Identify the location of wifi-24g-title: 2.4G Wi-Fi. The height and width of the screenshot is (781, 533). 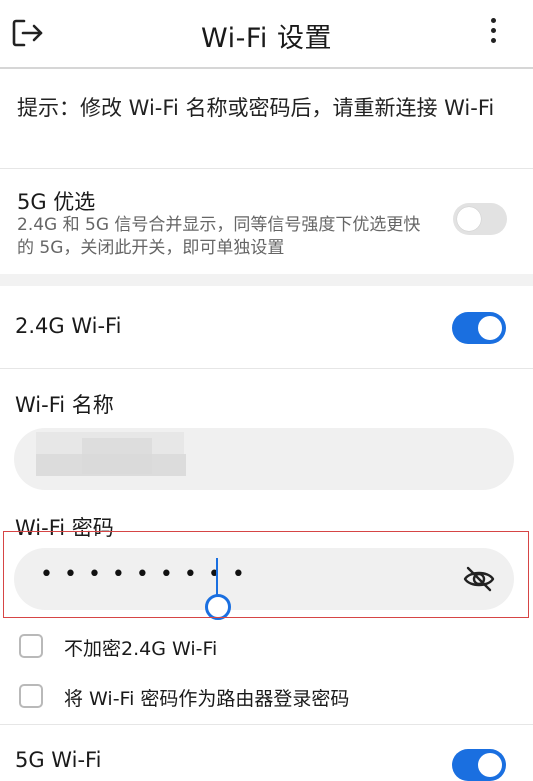
(68, 326).